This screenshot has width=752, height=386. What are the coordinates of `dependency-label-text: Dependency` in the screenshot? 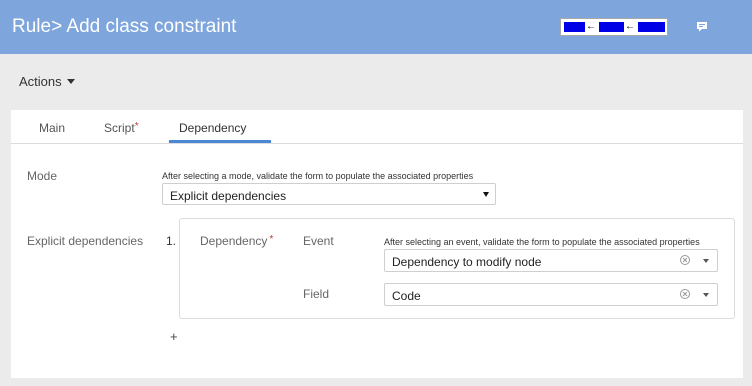 It's located at (234, 241).